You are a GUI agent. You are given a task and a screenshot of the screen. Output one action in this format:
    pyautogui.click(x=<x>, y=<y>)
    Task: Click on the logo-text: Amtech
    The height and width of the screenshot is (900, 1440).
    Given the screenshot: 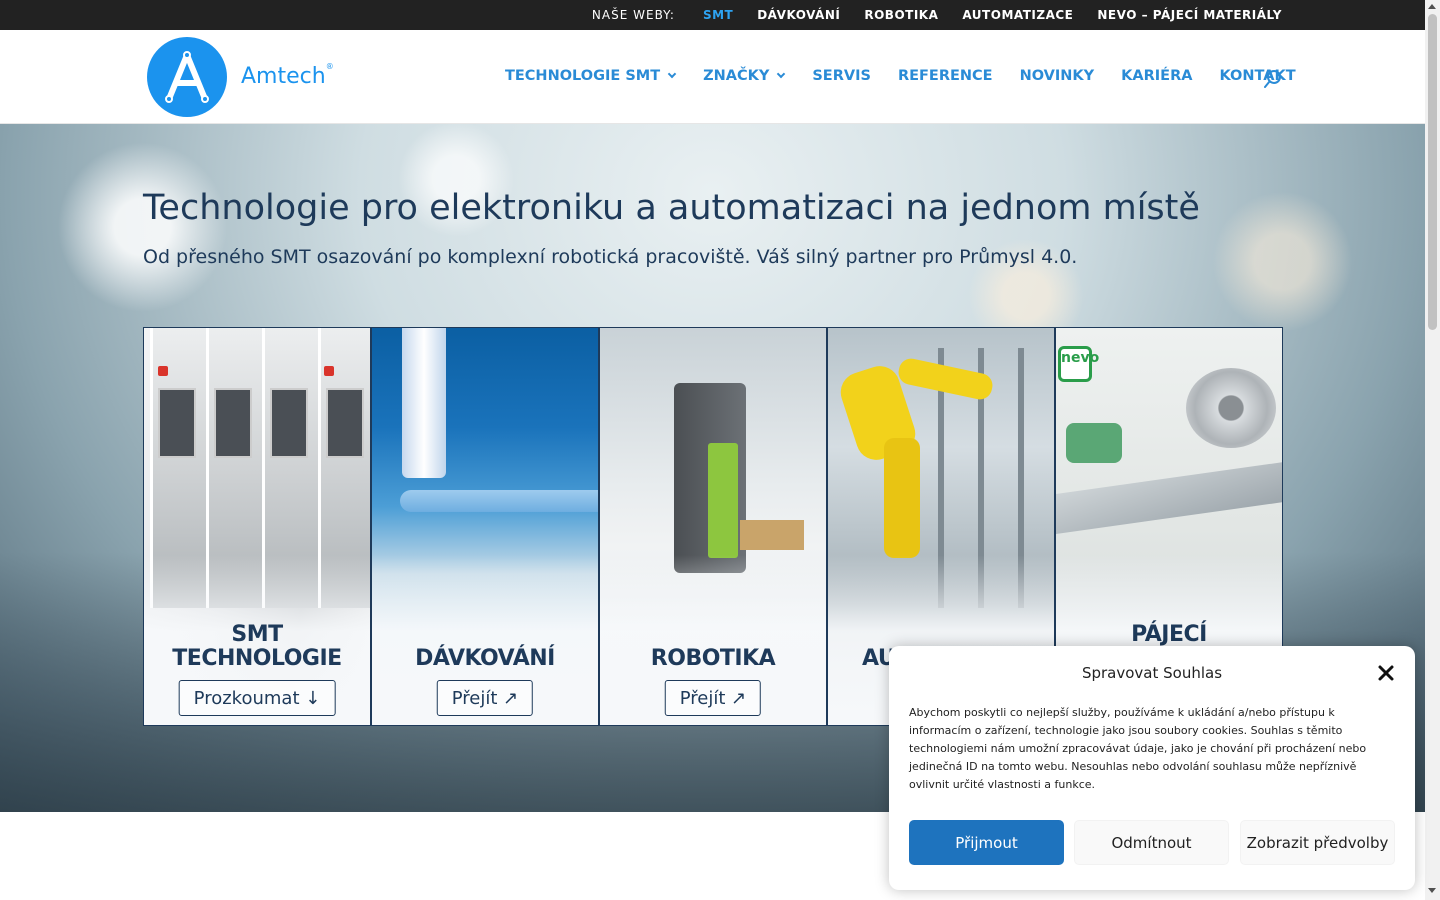 What is the action you would take?
    pyautogui.click(x=283, y=76)
    